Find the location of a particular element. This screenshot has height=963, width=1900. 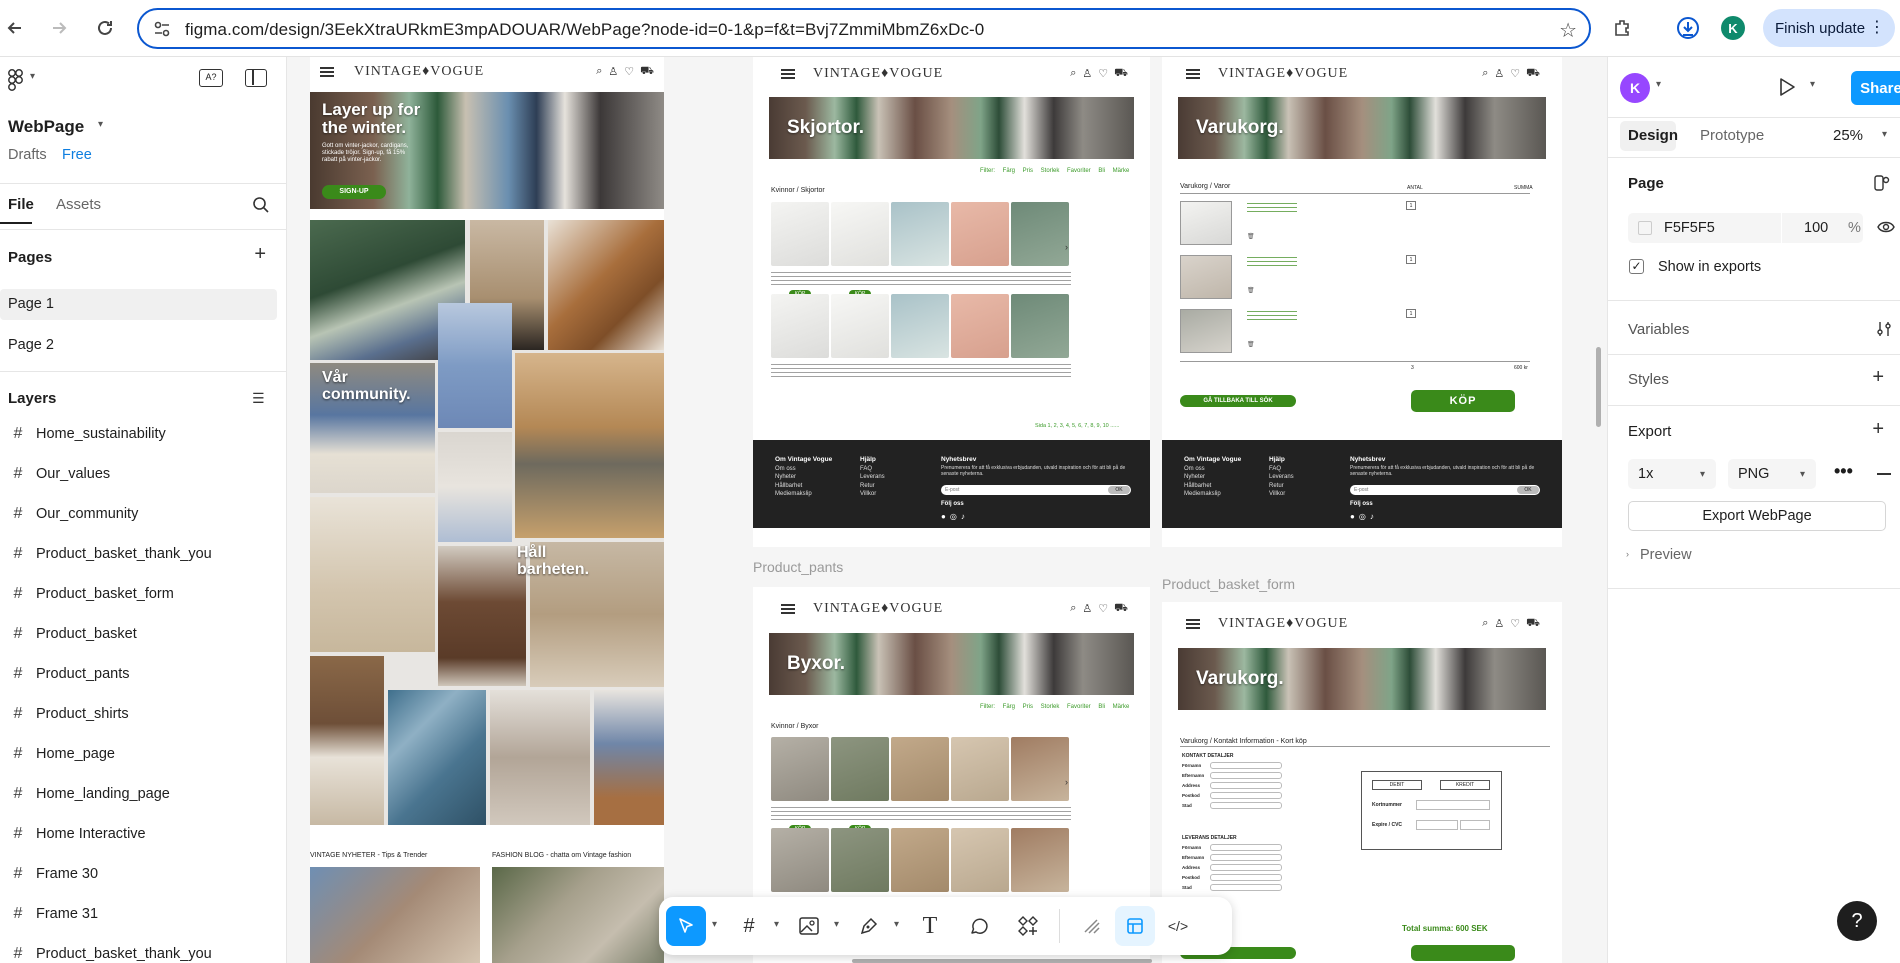

tab-file: File is located at coordinates (21, 204).